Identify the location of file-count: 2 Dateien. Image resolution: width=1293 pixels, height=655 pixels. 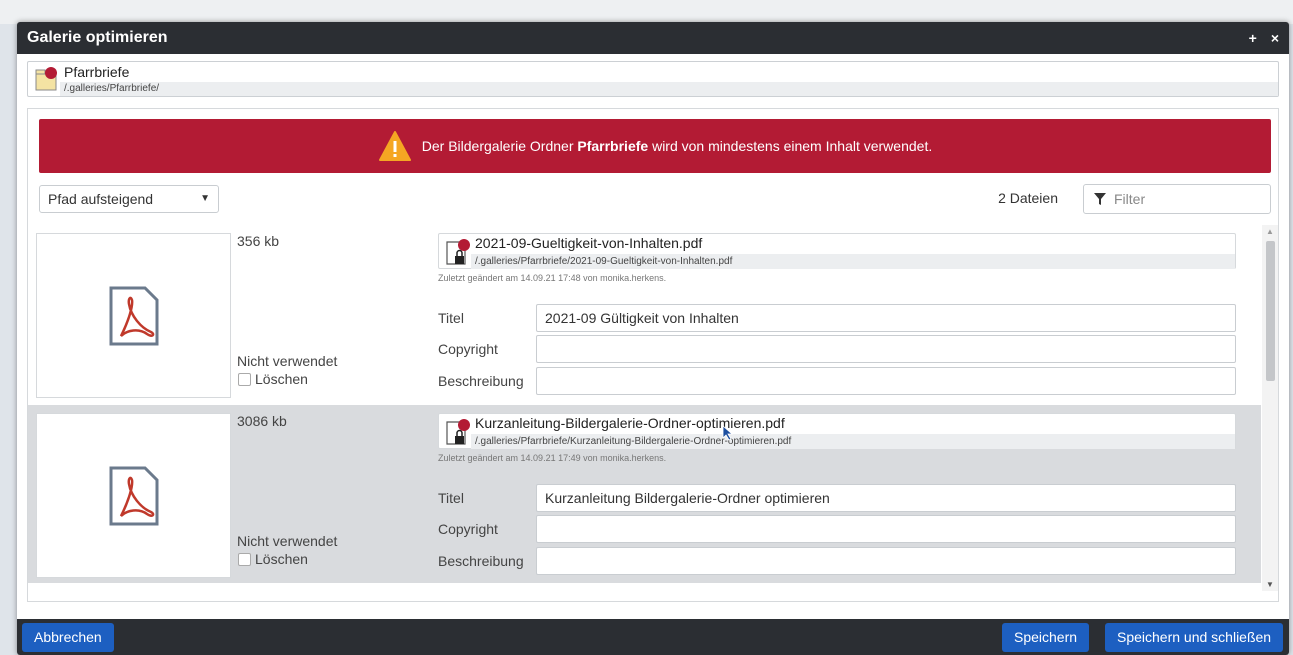
(1028, 198).